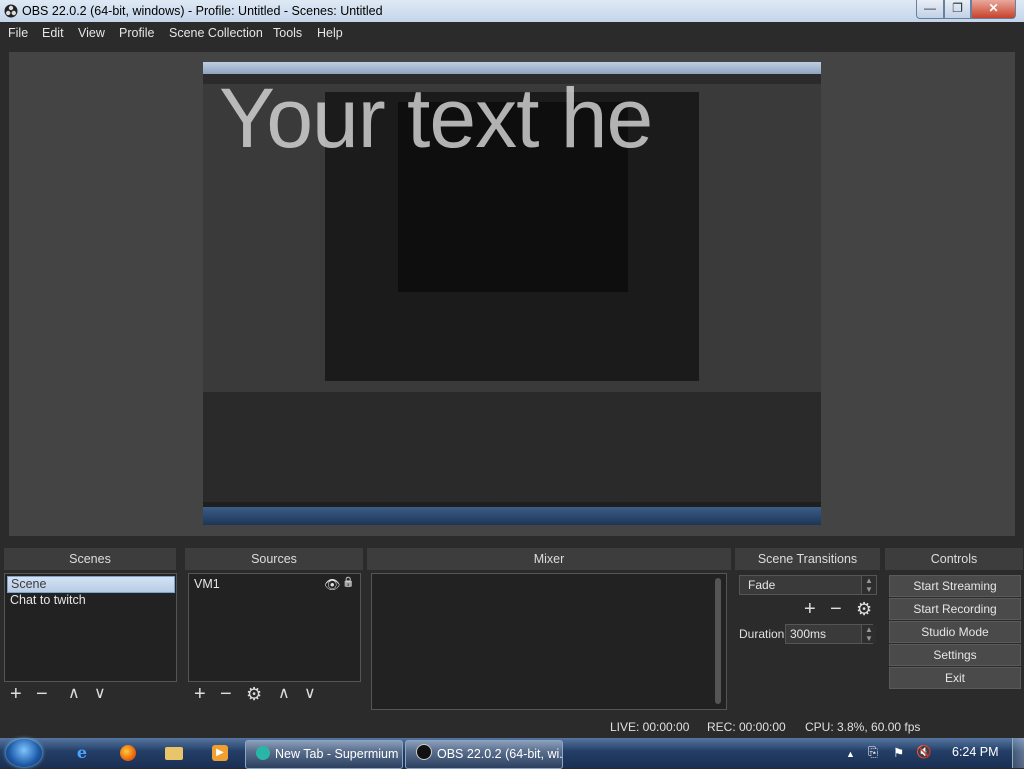 The width and height of the screenshot is (1024, 769). What do you see at coordinates (850, 754) in the screenshot?
I see `show-hidden-icons-icon: ▲` at bounding box center [850, 754].